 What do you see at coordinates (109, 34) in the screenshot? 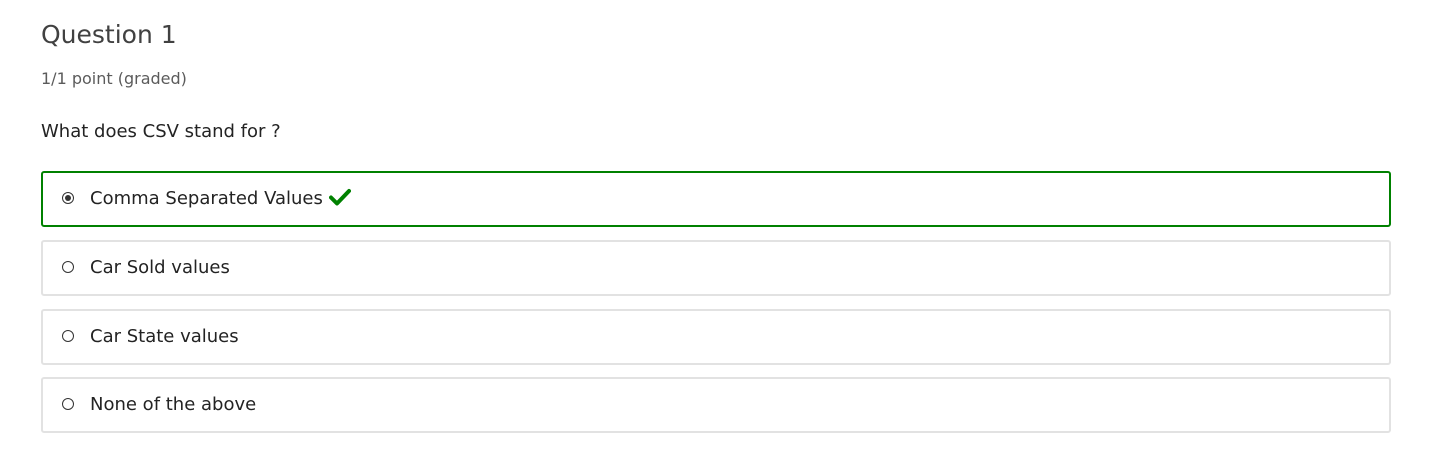
I see `question-title: Question 1` at bounding box center [109, 34].